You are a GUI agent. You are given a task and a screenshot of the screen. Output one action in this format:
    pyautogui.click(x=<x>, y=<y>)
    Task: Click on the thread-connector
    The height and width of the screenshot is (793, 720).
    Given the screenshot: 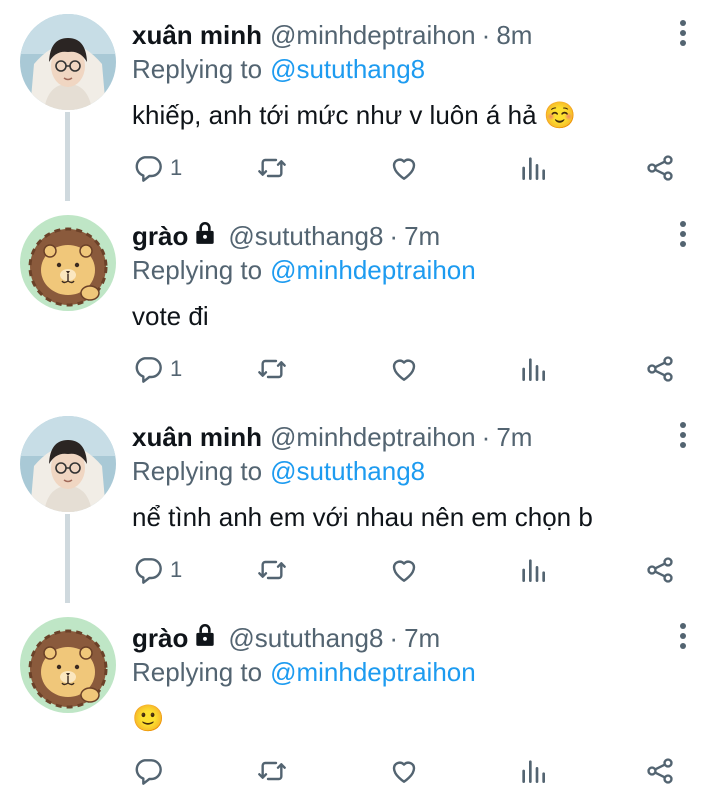 What is the action you would take?
    pyautogui.click(x=67, y=156)
    